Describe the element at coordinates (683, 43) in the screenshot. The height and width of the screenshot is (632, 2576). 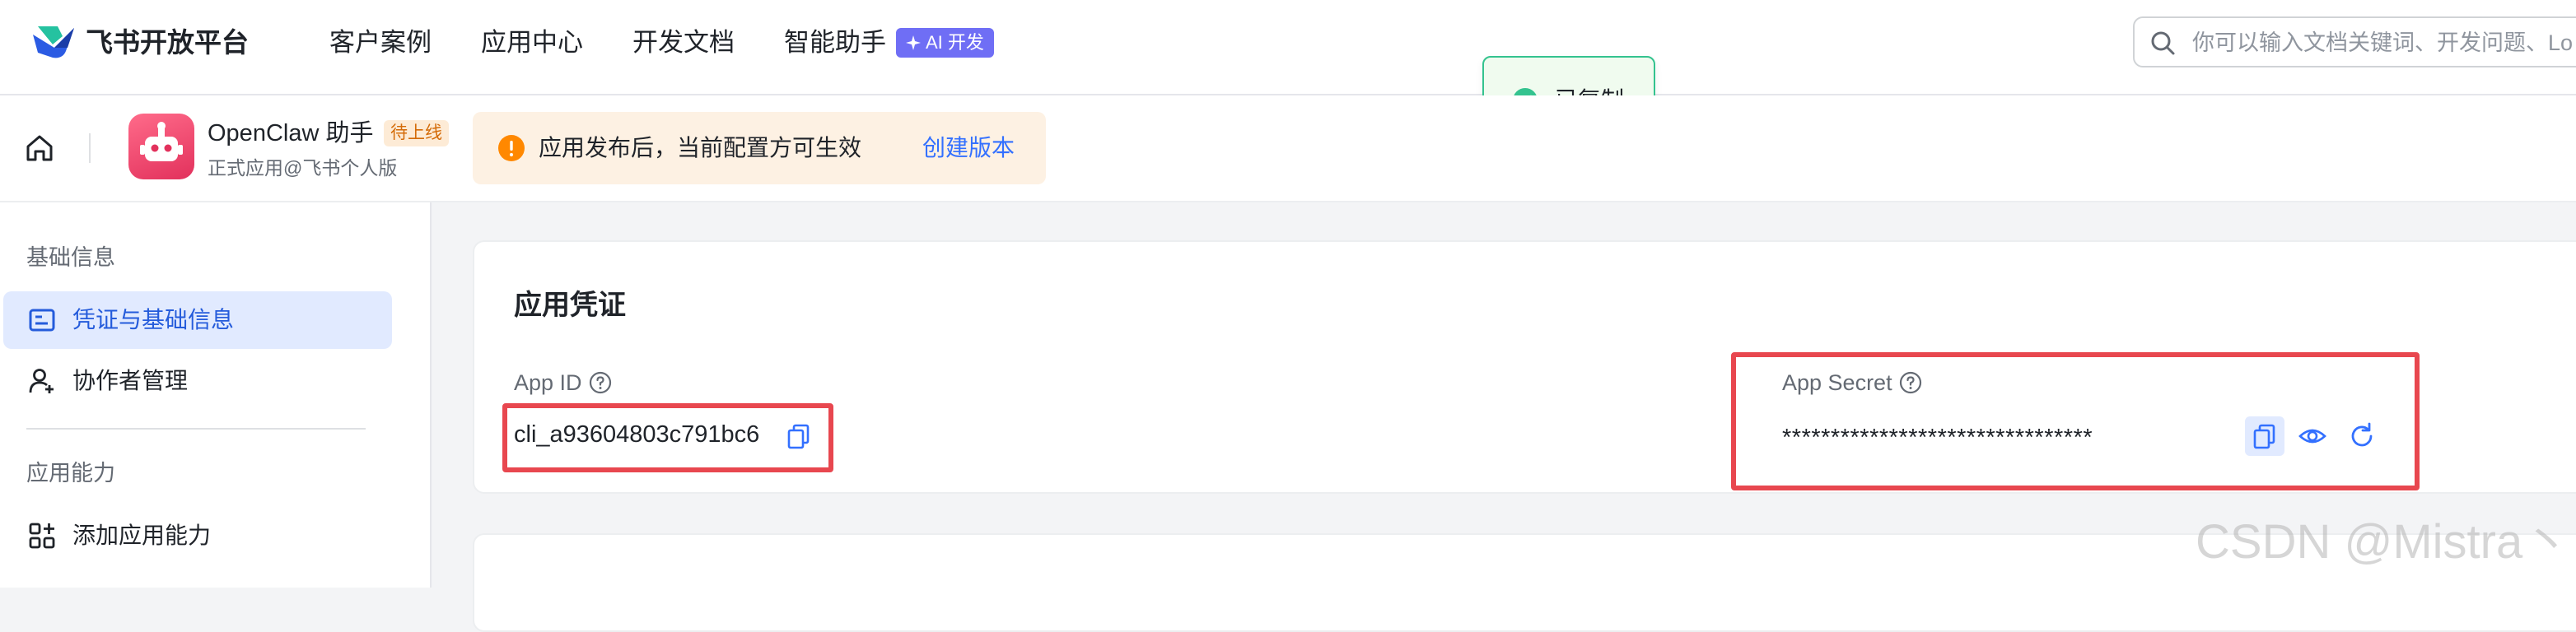
I see `nav-item-dev-docs: 开发文档` at that location.